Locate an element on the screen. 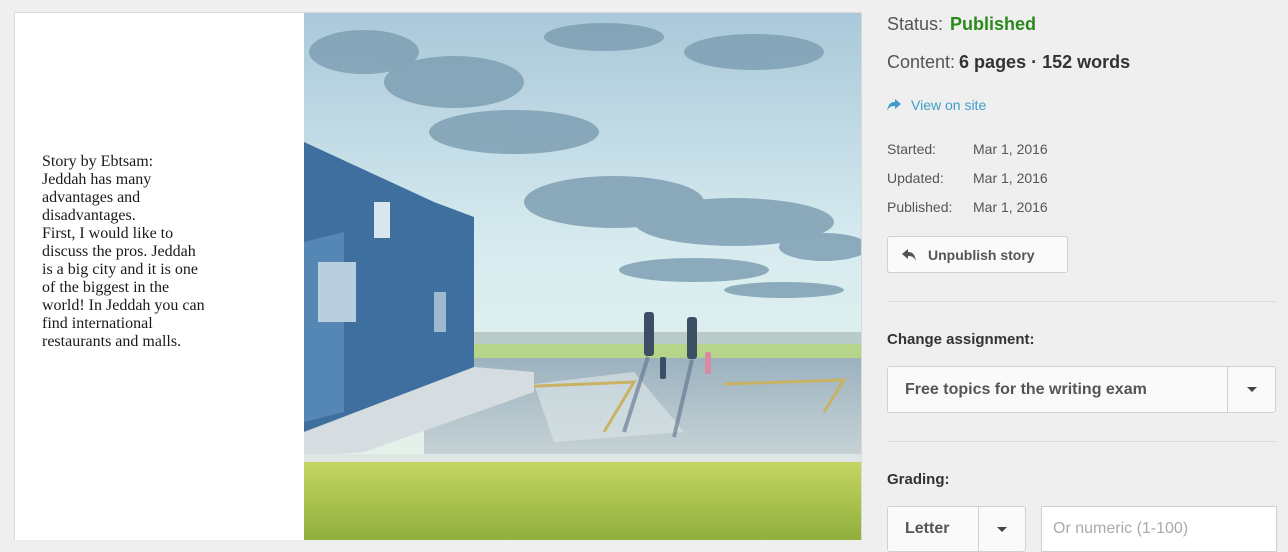  share-arrow-icon is located at coordinates (894, 105).